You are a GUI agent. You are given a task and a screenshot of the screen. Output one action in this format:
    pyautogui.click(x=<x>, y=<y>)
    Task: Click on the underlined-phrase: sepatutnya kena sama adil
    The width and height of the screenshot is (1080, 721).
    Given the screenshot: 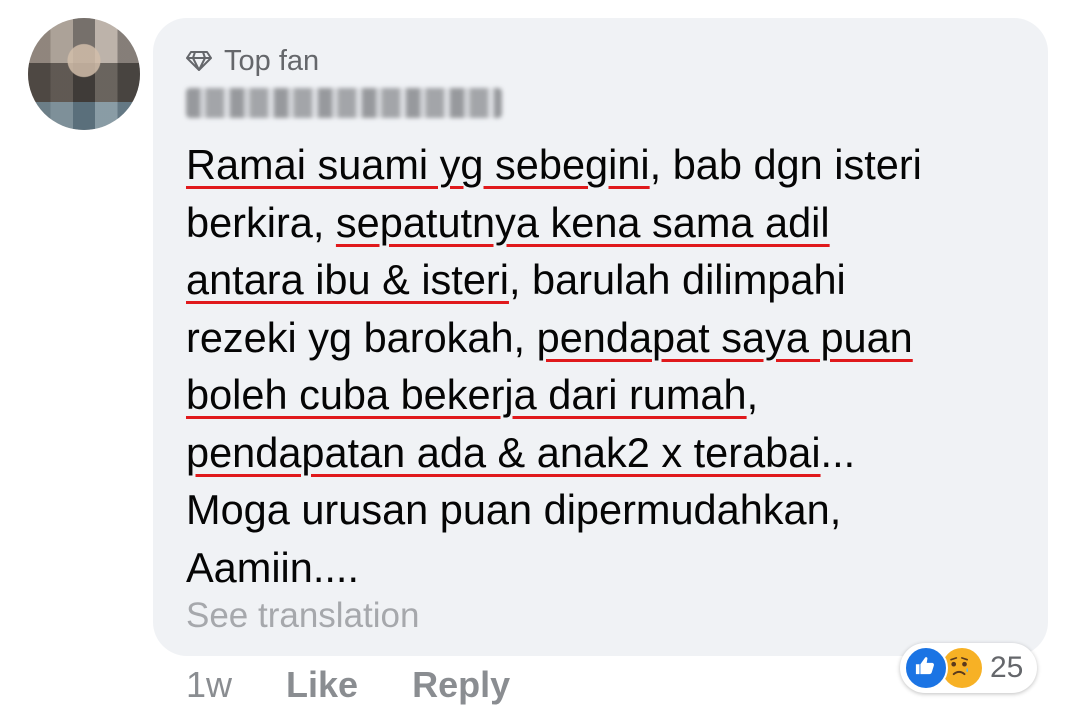 What is the action you would take?
    pyautogui.click(x=582, y=222)
    